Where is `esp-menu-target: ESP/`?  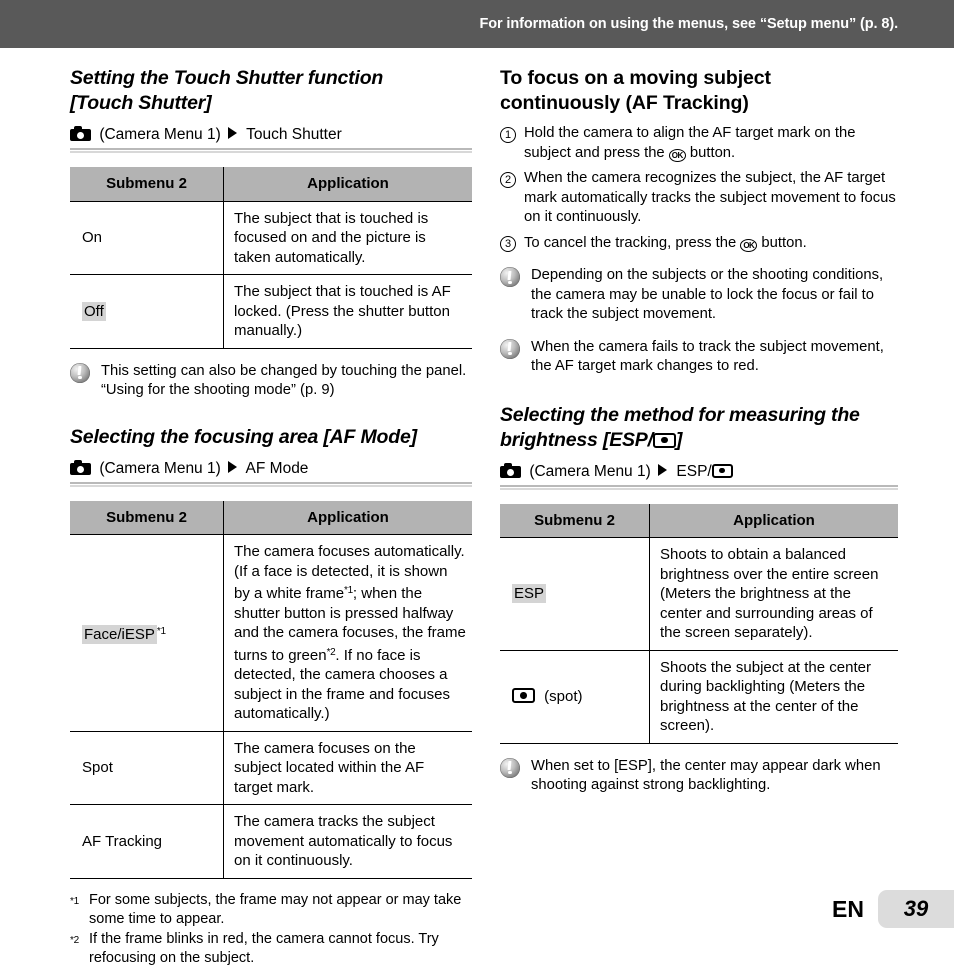
esp-menu-target: ESP/ is located at coordinates (694, 471).